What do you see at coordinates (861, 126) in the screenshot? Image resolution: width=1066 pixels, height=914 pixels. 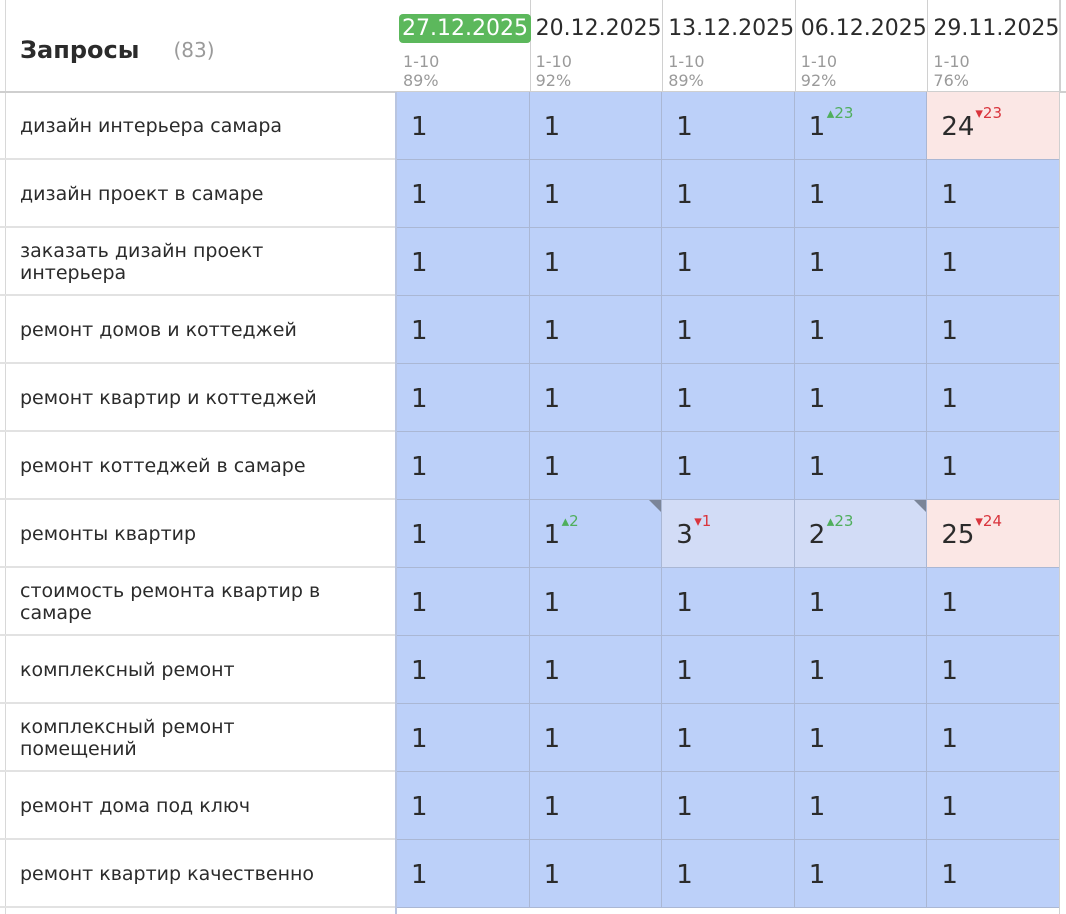 I see `position-cell: 1 ▴23` at bounding box center [861, 126].